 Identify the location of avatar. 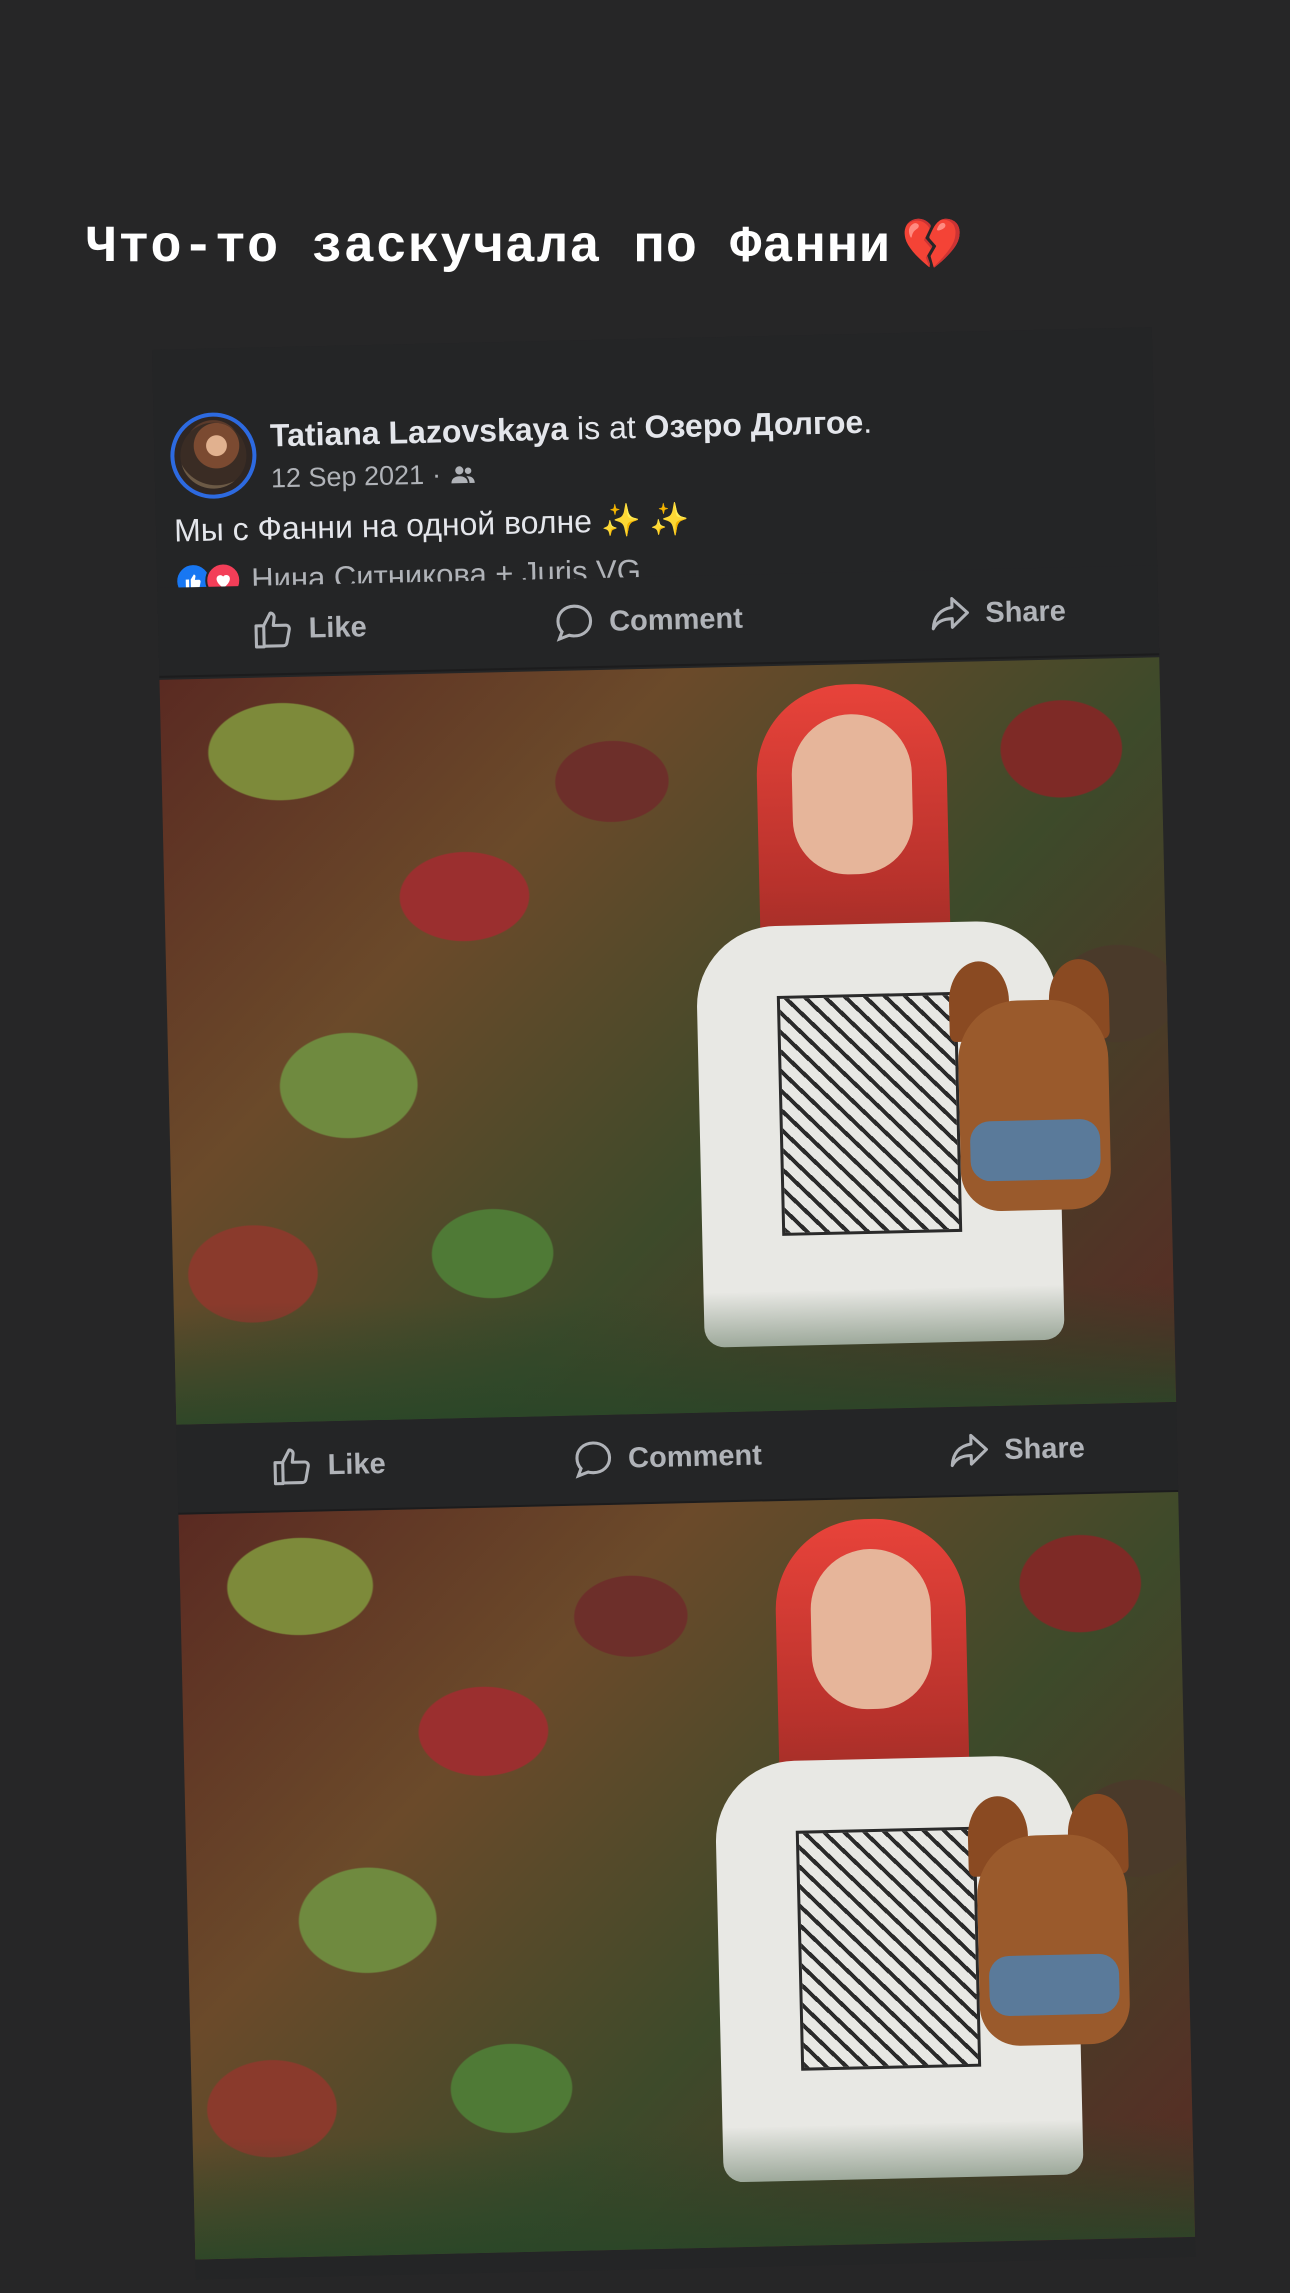
(213, 455).